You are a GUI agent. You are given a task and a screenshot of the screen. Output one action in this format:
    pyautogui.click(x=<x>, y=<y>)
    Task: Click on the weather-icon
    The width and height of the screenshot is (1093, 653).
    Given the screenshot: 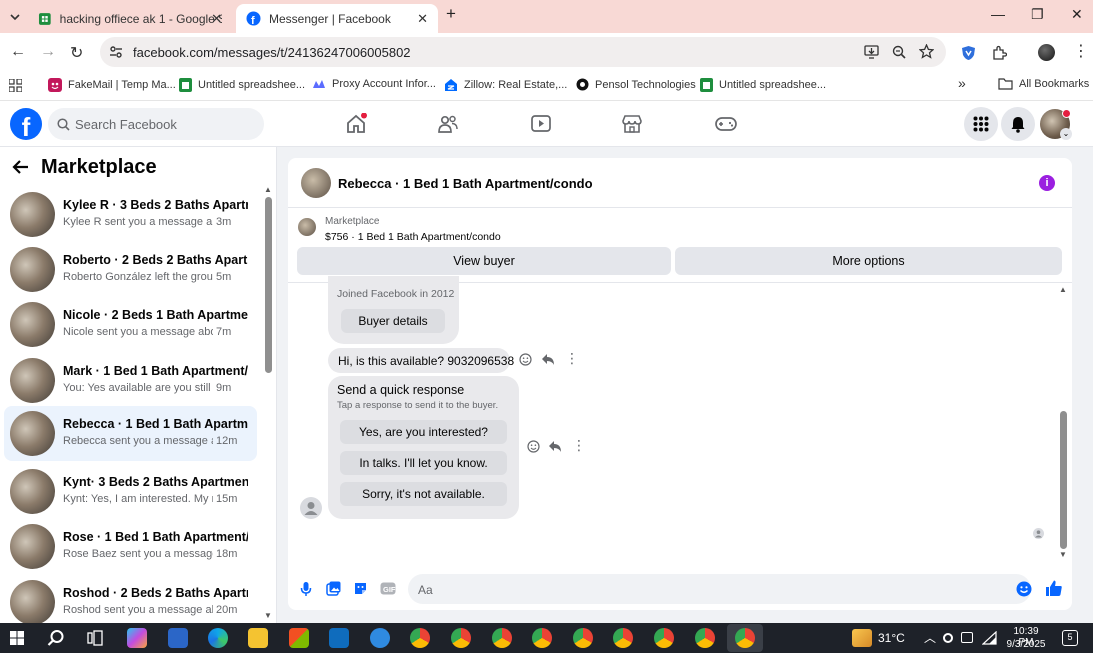 What is the action you would take?
    pyautogui.click(x=862, y=638)
    